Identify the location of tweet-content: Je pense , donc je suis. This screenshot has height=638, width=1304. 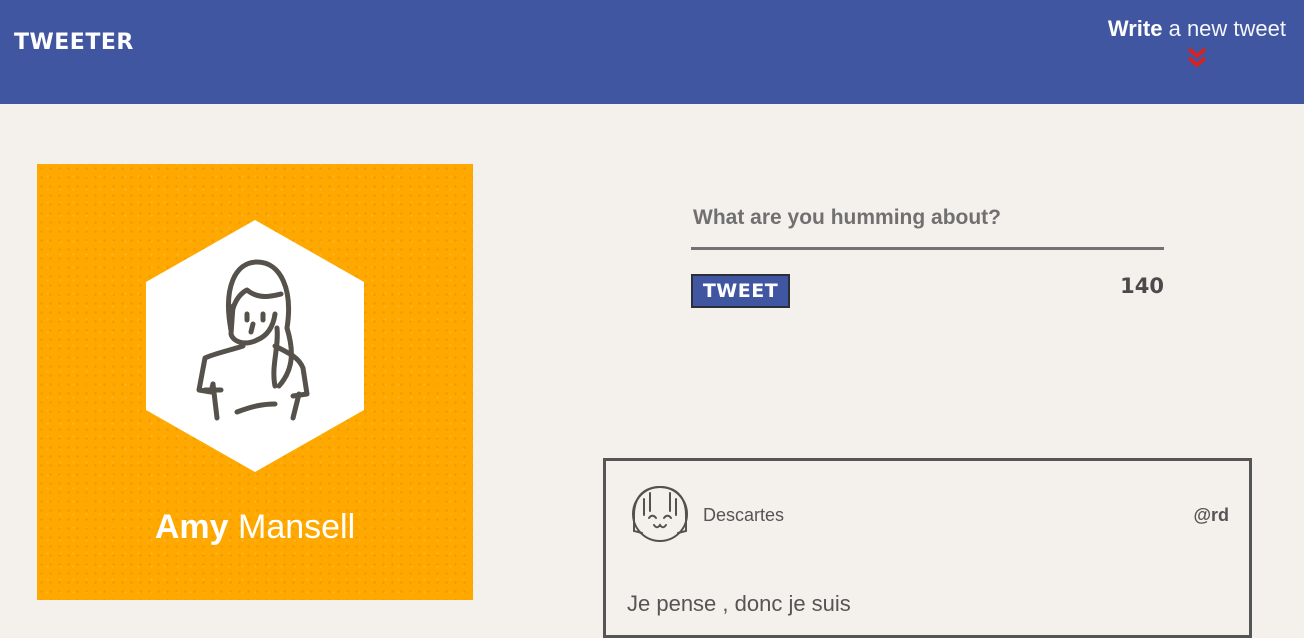
(739, 603).